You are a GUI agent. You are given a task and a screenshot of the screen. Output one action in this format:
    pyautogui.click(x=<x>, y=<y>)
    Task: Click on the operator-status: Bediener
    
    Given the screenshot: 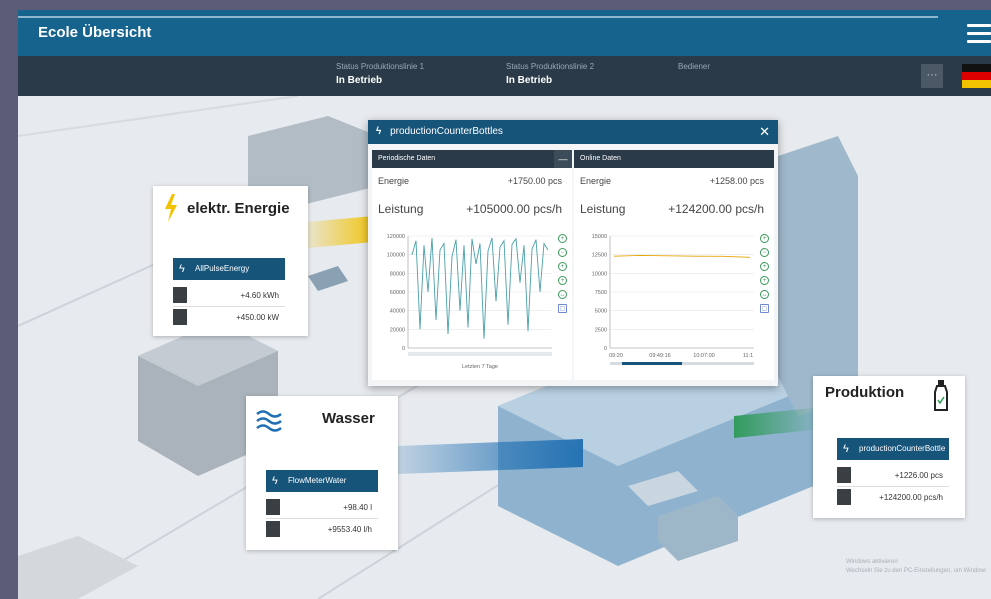 What is the action you would take?
    pyautogui.click(x=694, y=68)
    